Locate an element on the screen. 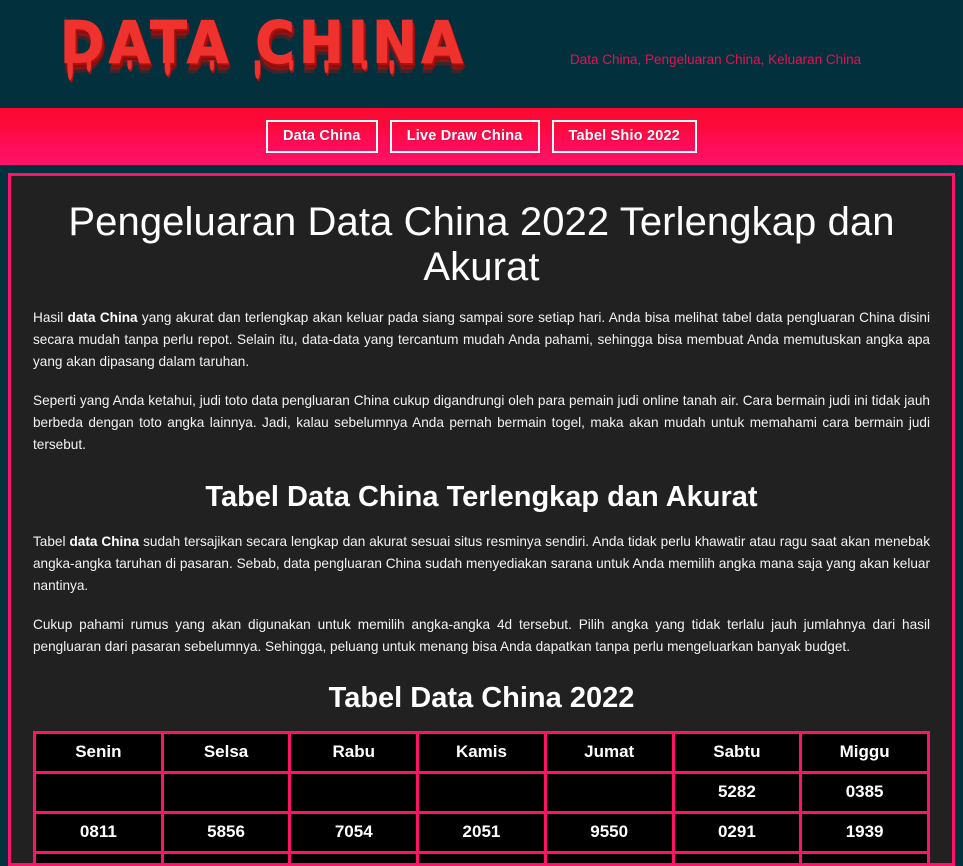 The image size is (963, 866). table-header-cell: Rabu is located at coordinates (354, 752).